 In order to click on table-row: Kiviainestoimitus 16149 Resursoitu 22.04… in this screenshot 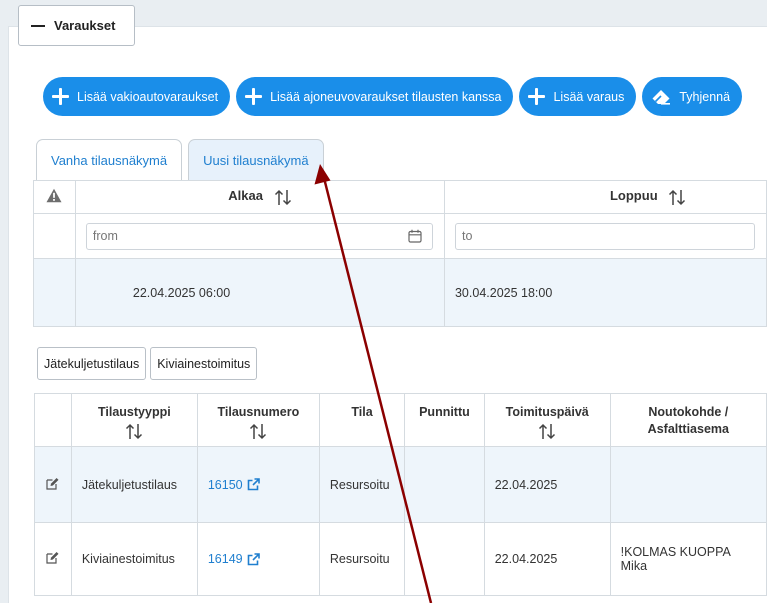, I will do `click(400, 559)`.